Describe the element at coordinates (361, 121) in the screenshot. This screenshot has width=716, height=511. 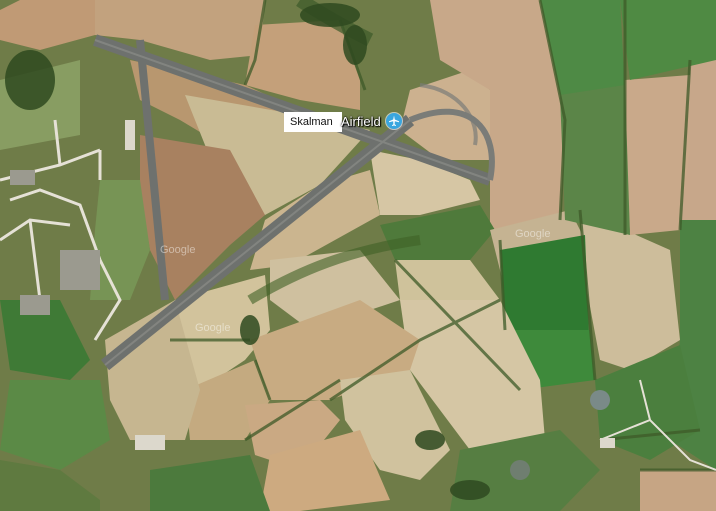
I see `place-name-label: Airfield` at that location.